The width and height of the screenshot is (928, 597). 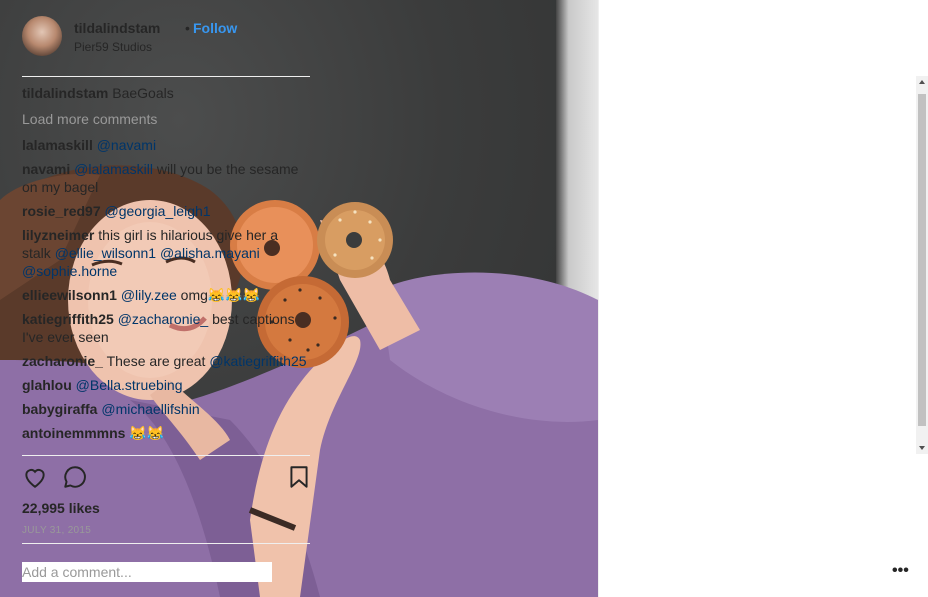 I want to click on post-header: tildalindstam • Follow Pier59 Studios, so click(x=167, y=39).